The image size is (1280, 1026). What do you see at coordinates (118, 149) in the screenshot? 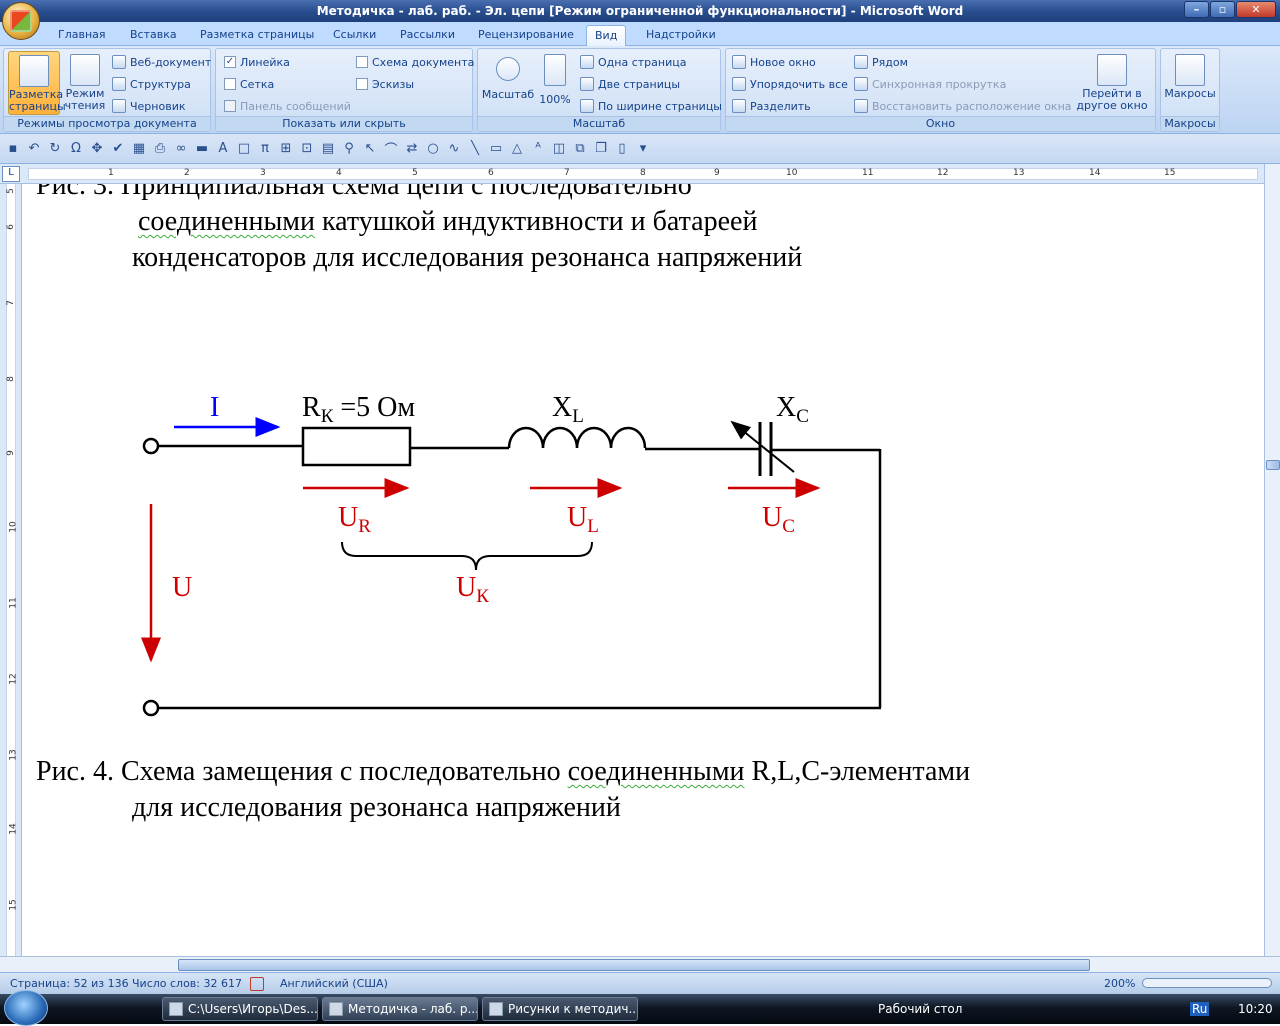
I see `spellcheck-icon: ✔` at bounding box center [118, 149].